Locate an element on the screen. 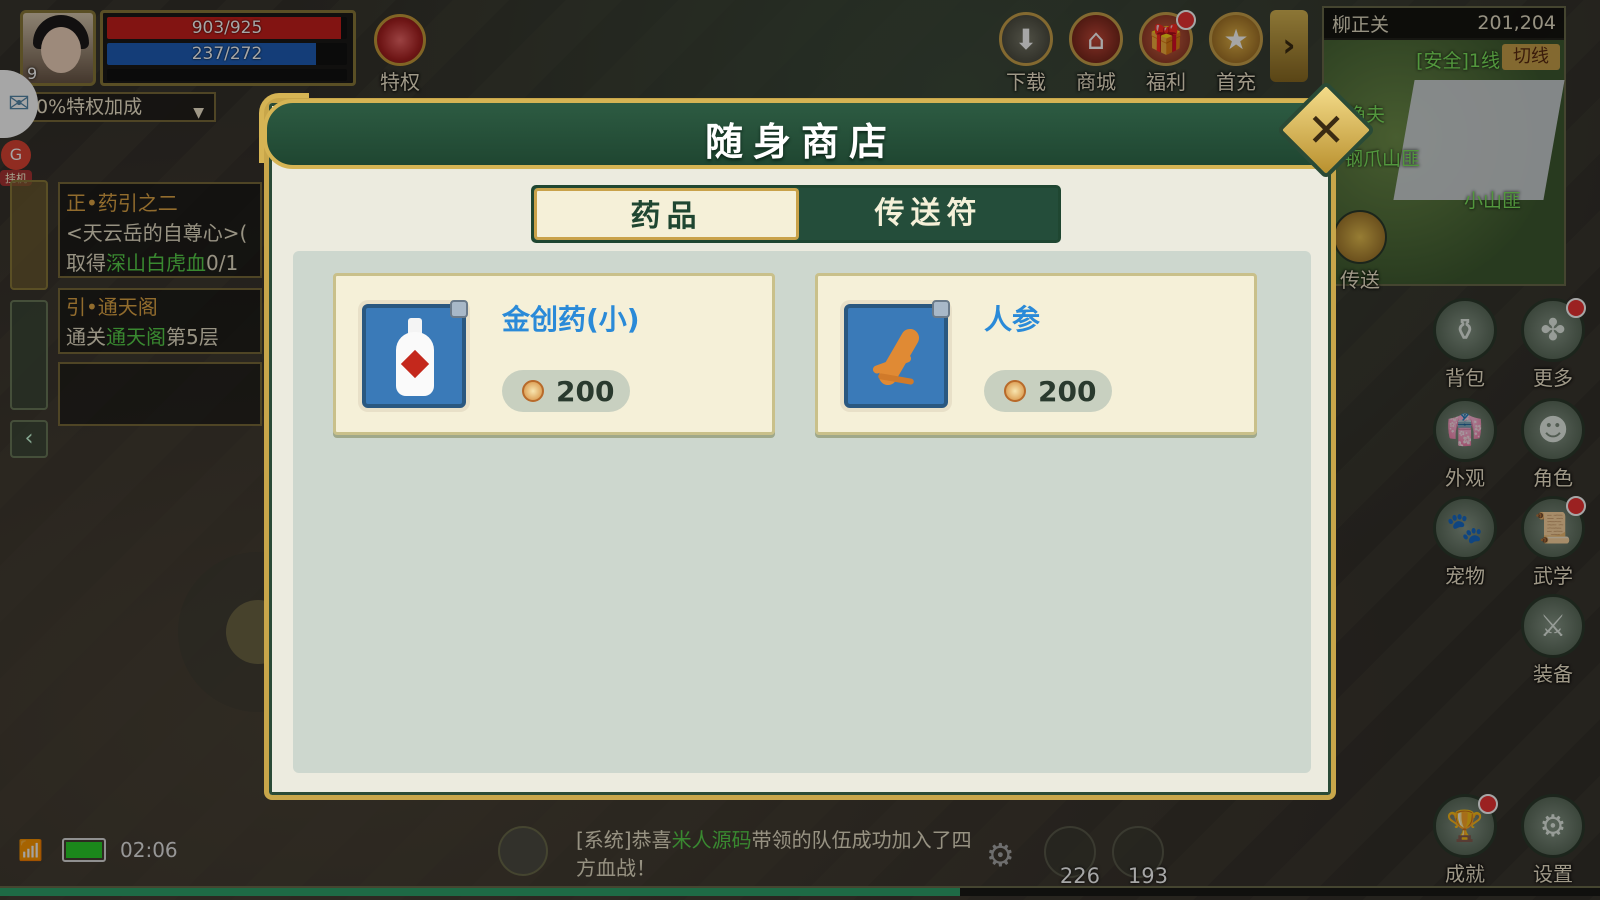 The image size is (1600, 900). dialog-header: 随身商店 is located at coordinates (801, 134).